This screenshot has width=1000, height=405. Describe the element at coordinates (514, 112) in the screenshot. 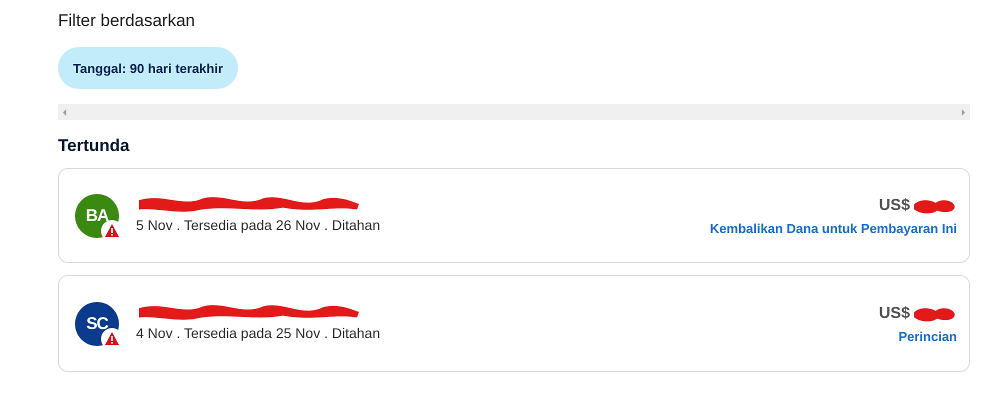

I see `horizontal-scrollbar` at that location.